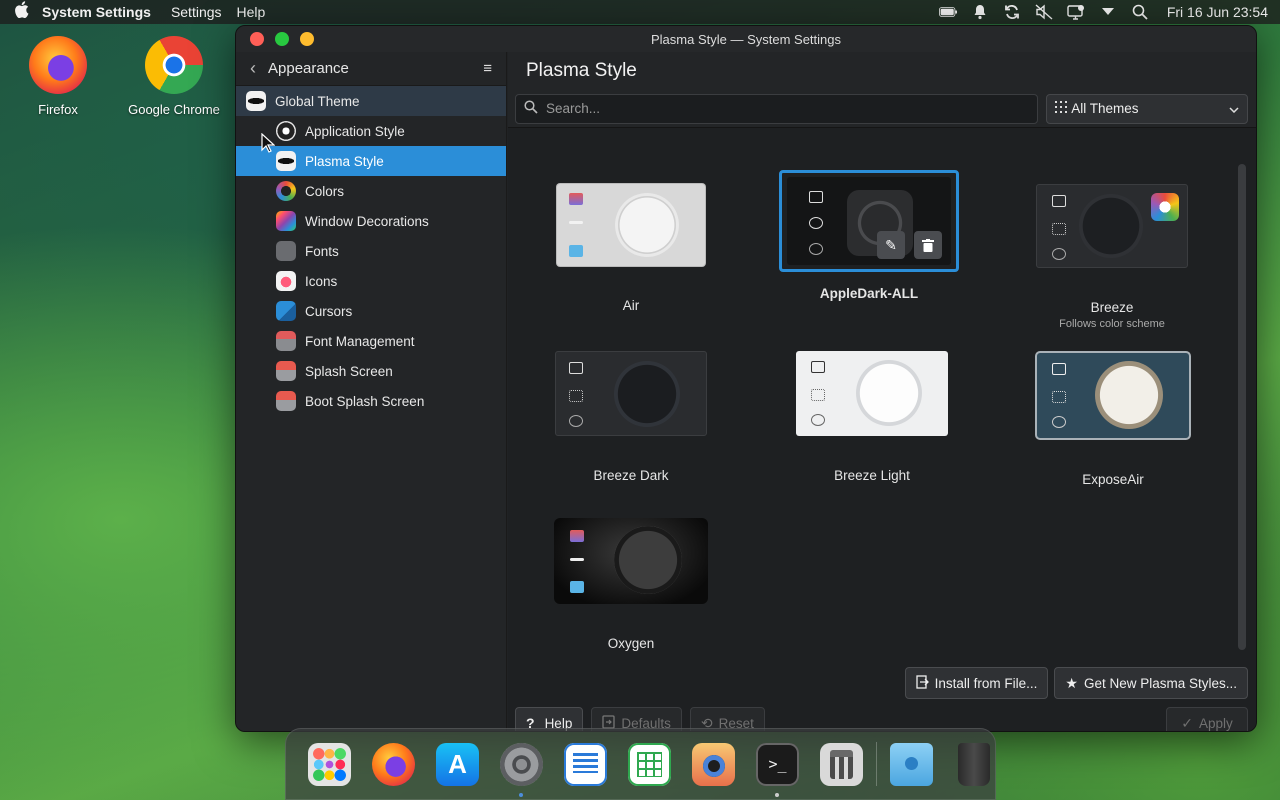 This screenshot has width=1280, height=800. I want to click on firefox-dock-icon, so click(393, 764).